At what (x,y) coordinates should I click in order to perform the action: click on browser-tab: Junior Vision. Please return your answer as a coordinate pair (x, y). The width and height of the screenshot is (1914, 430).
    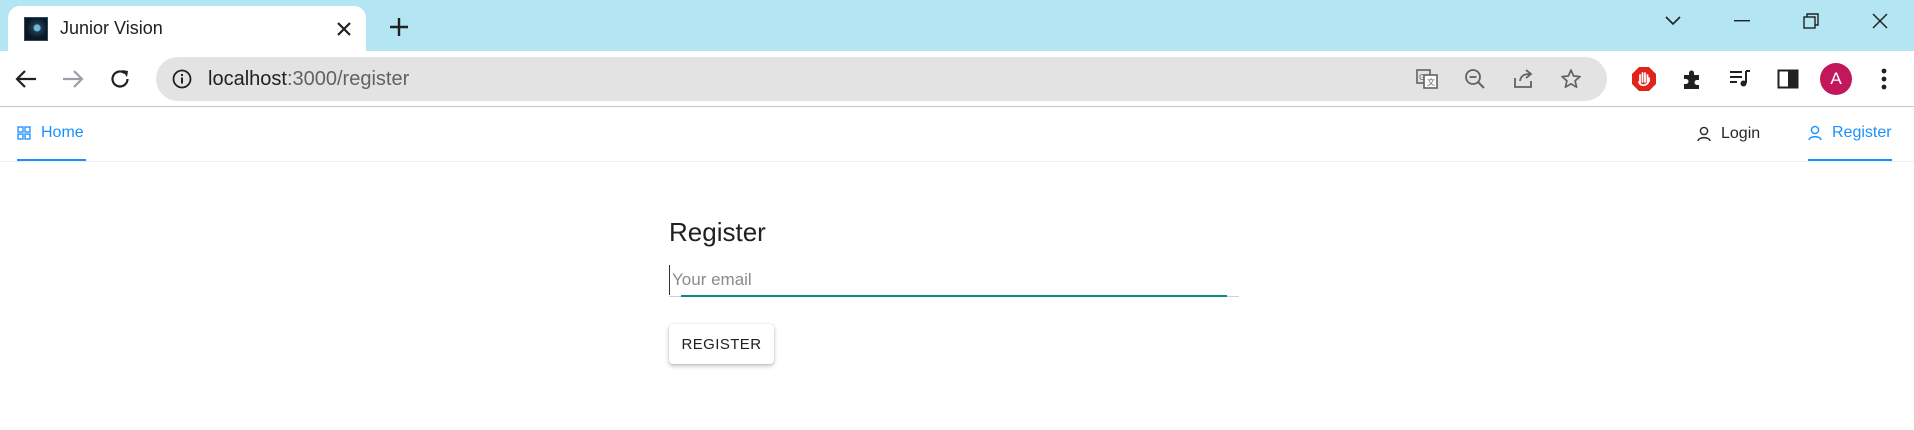
    Looking at the image, I should click on (187, 28).